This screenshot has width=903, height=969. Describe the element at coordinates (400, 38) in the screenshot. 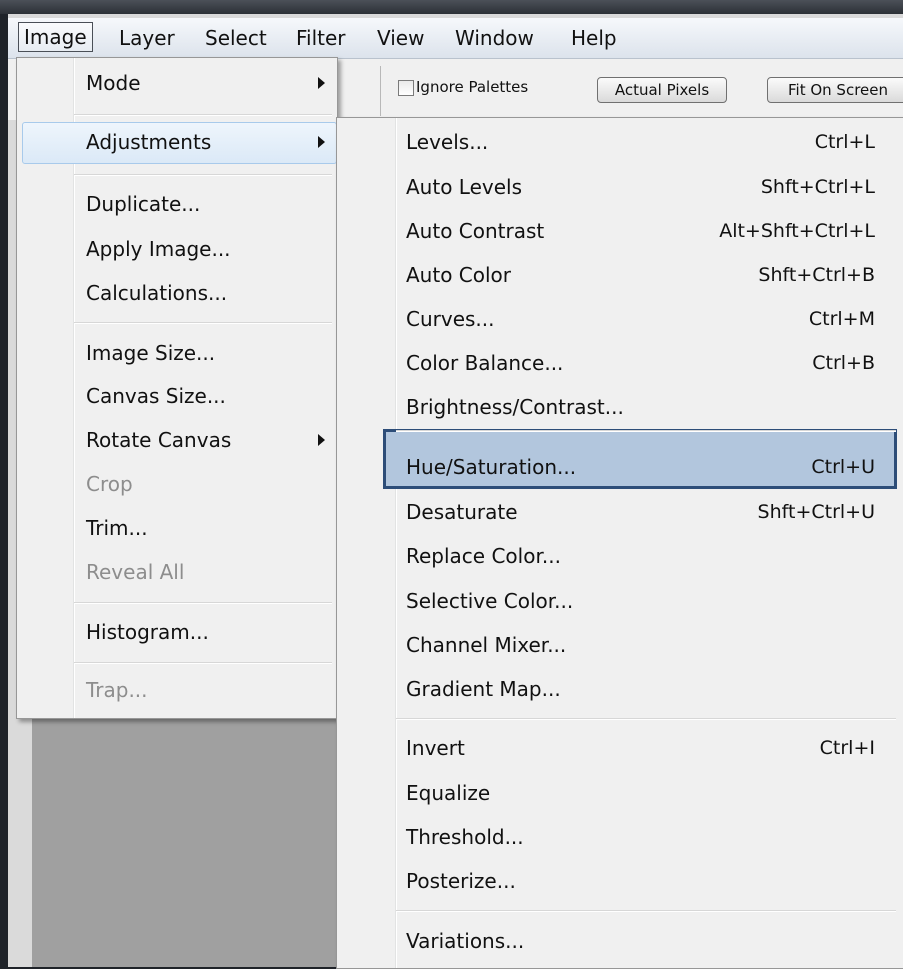

I see `menu-view: View` at that location.